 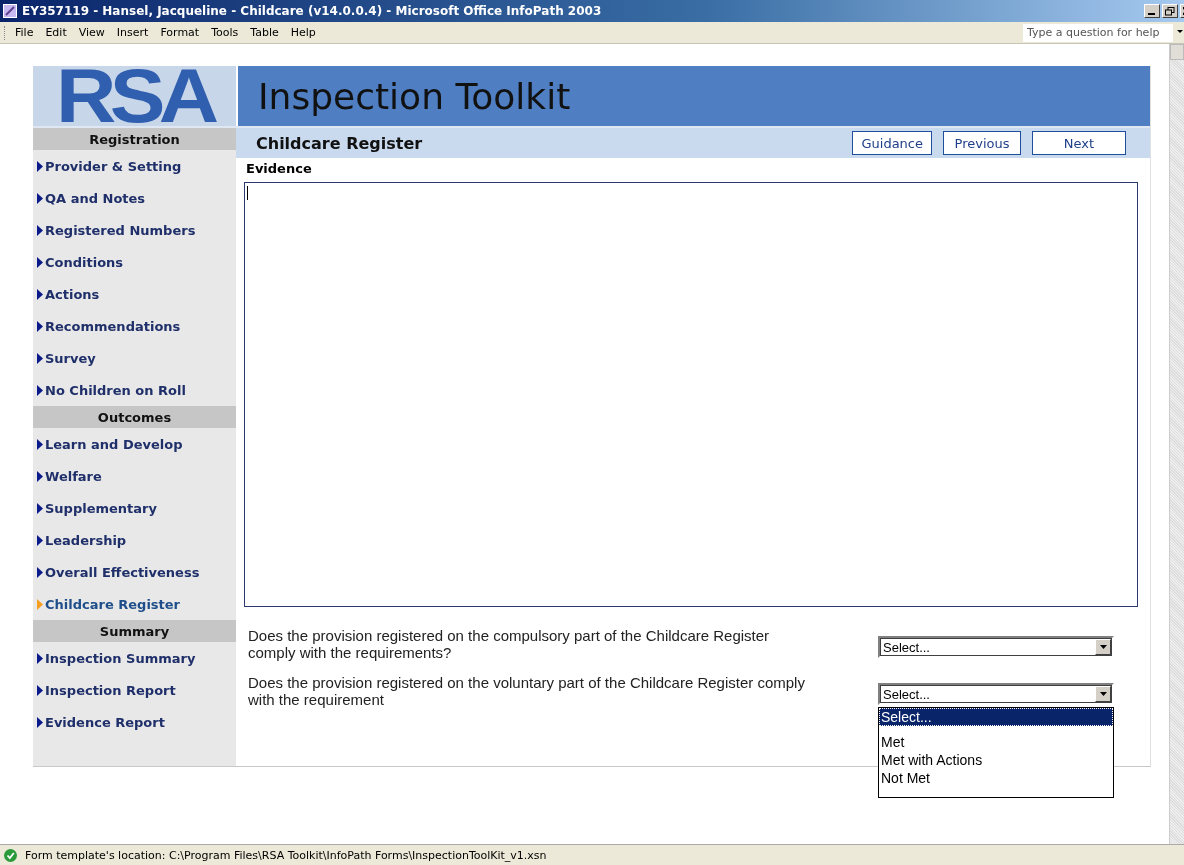 I want to click on restore-button, so click(x=1170, y=11).